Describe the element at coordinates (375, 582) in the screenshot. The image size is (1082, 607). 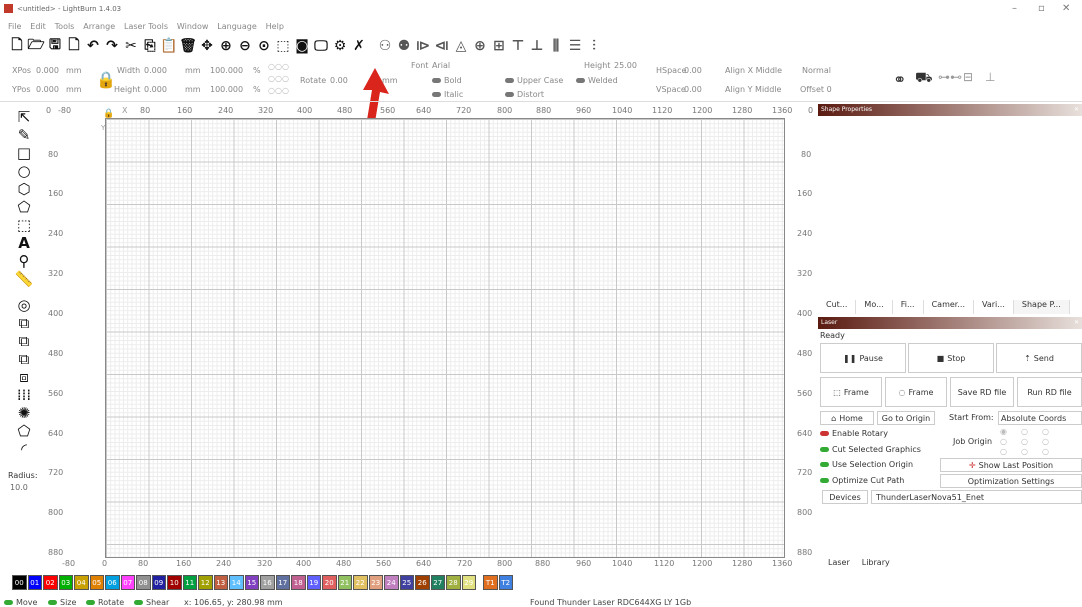
I see `palette-swatch: 23` at that location.